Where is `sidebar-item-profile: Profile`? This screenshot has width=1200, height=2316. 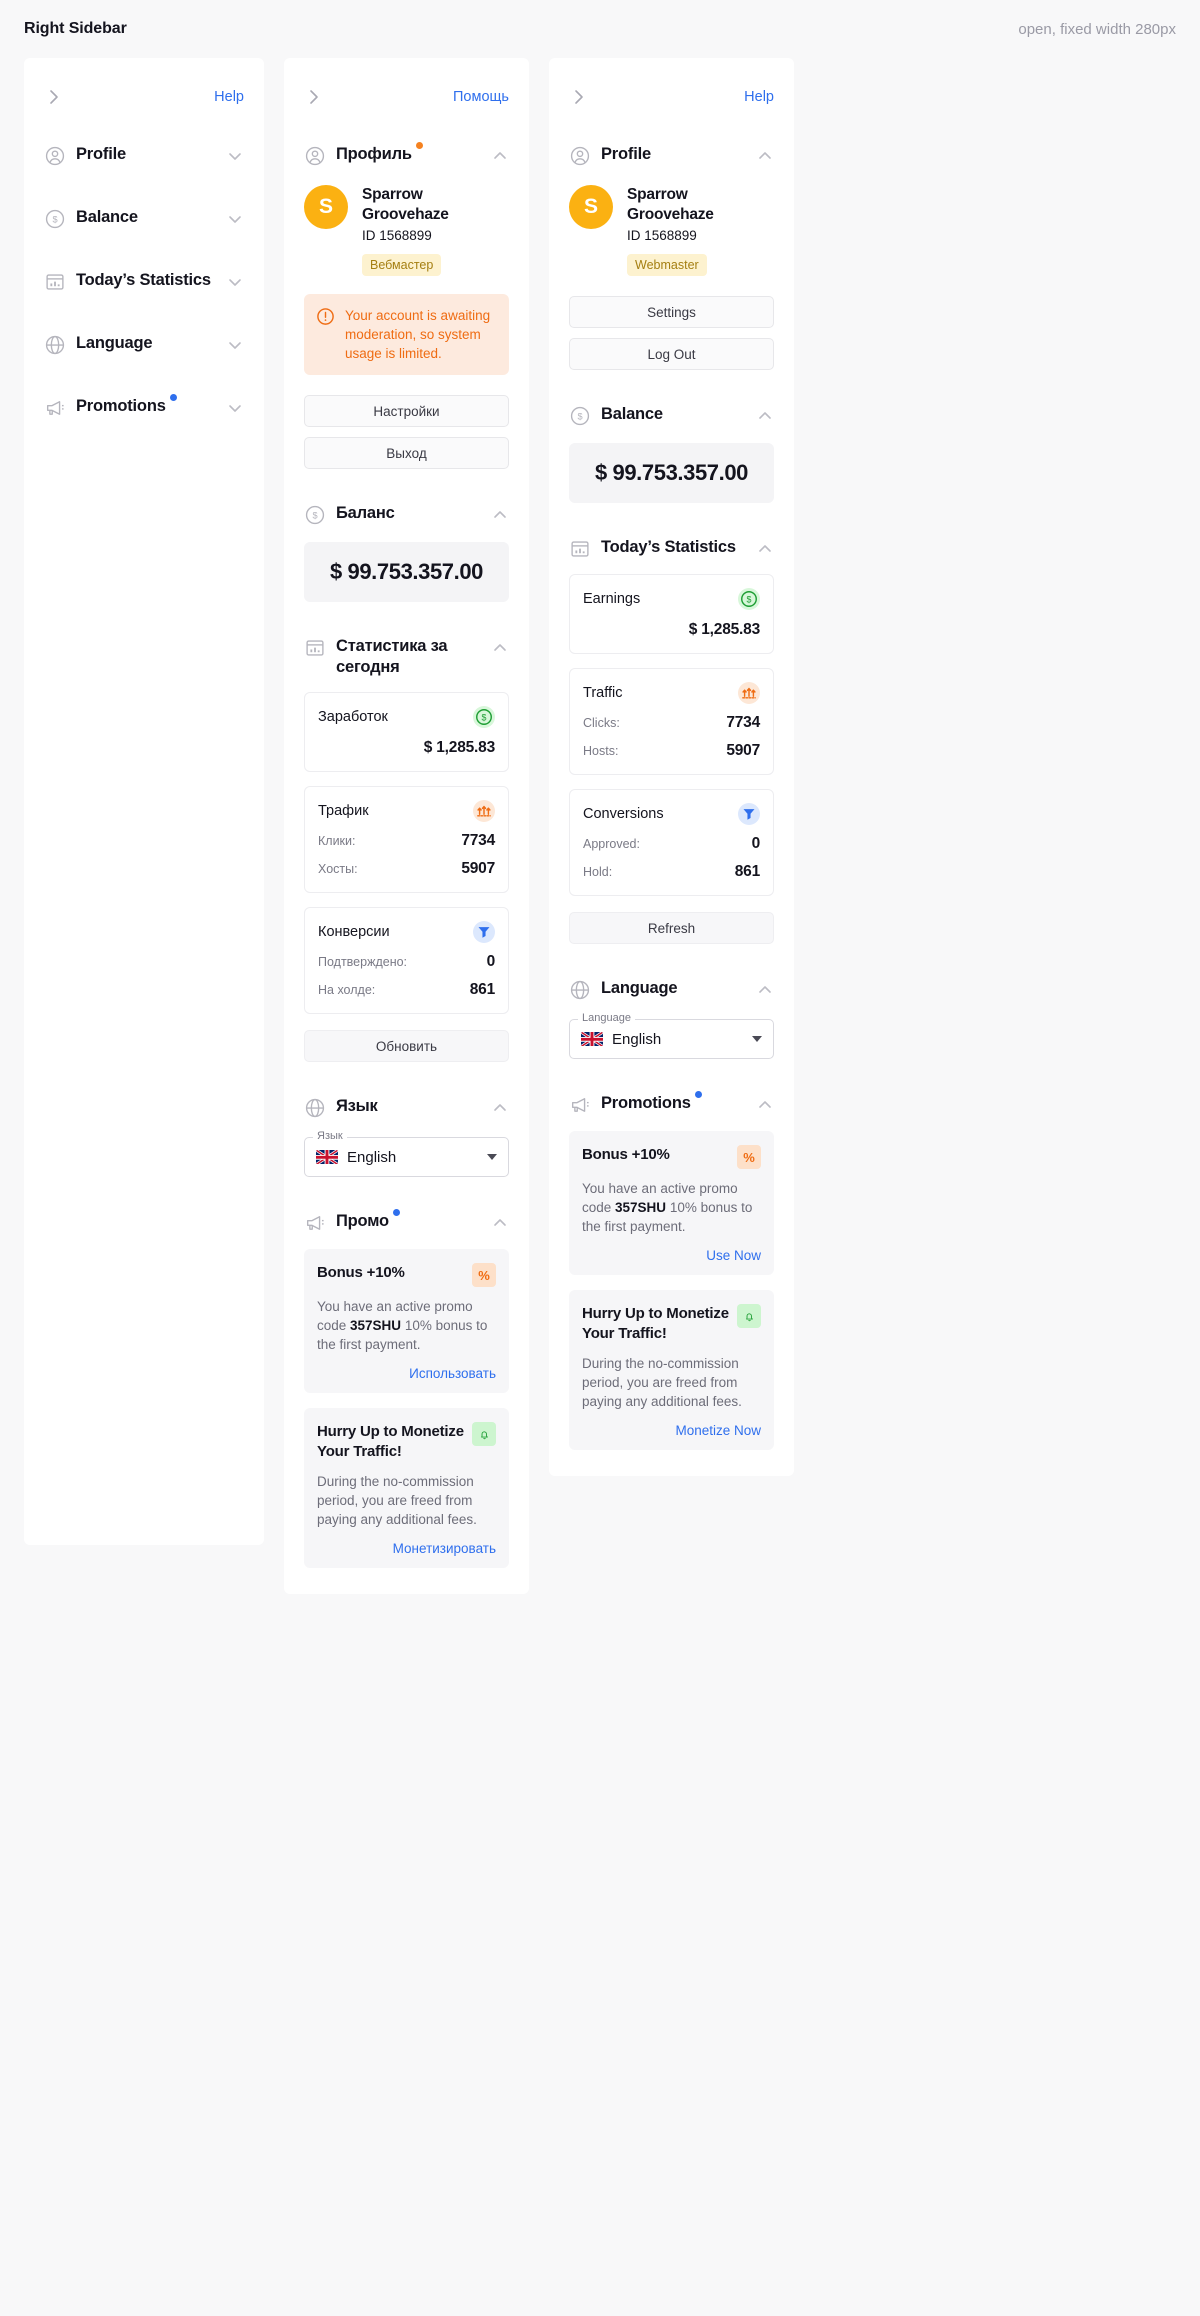
sidebar-item-profile: Profile is located at coordinates (144, 155).